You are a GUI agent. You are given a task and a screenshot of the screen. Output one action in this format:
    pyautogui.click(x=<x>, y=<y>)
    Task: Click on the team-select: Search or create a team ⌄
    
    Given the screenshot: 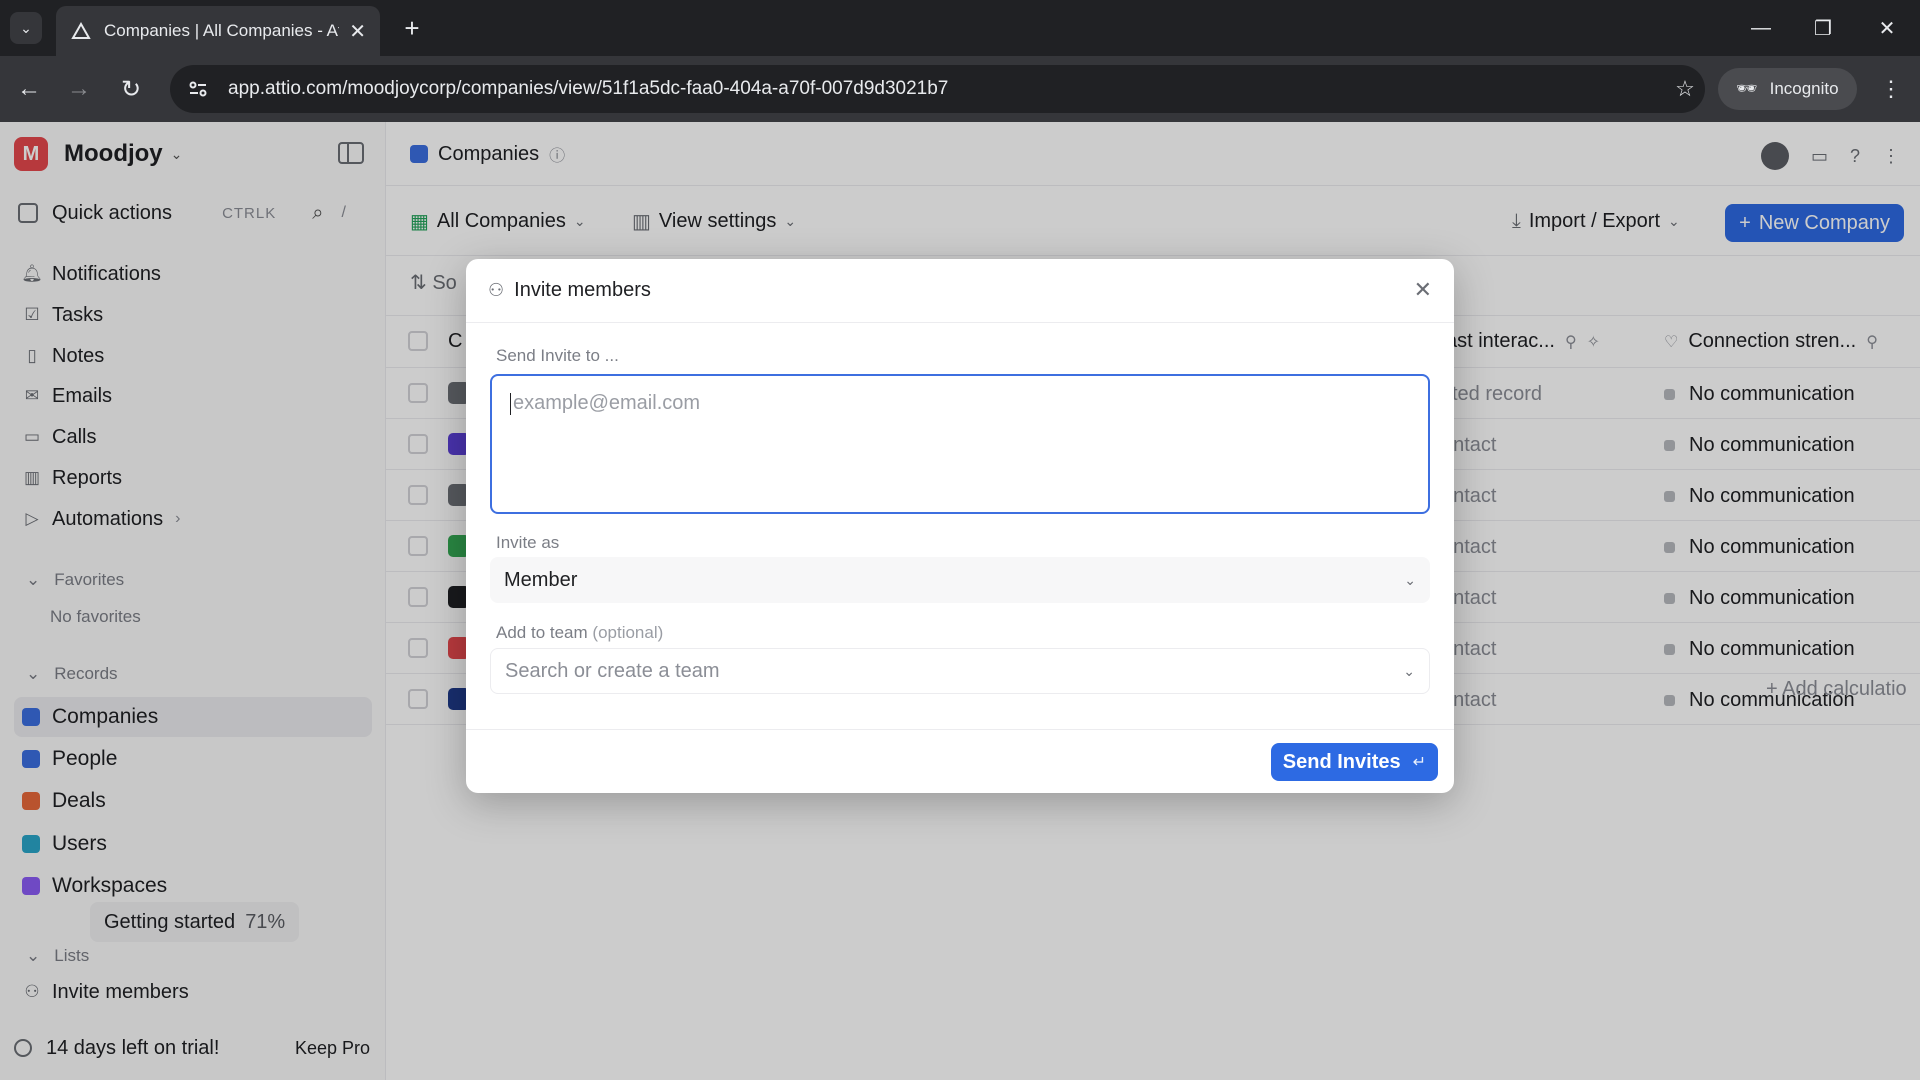 What is the action you would take?
    pyautogui.click(x=960, y=671)
    